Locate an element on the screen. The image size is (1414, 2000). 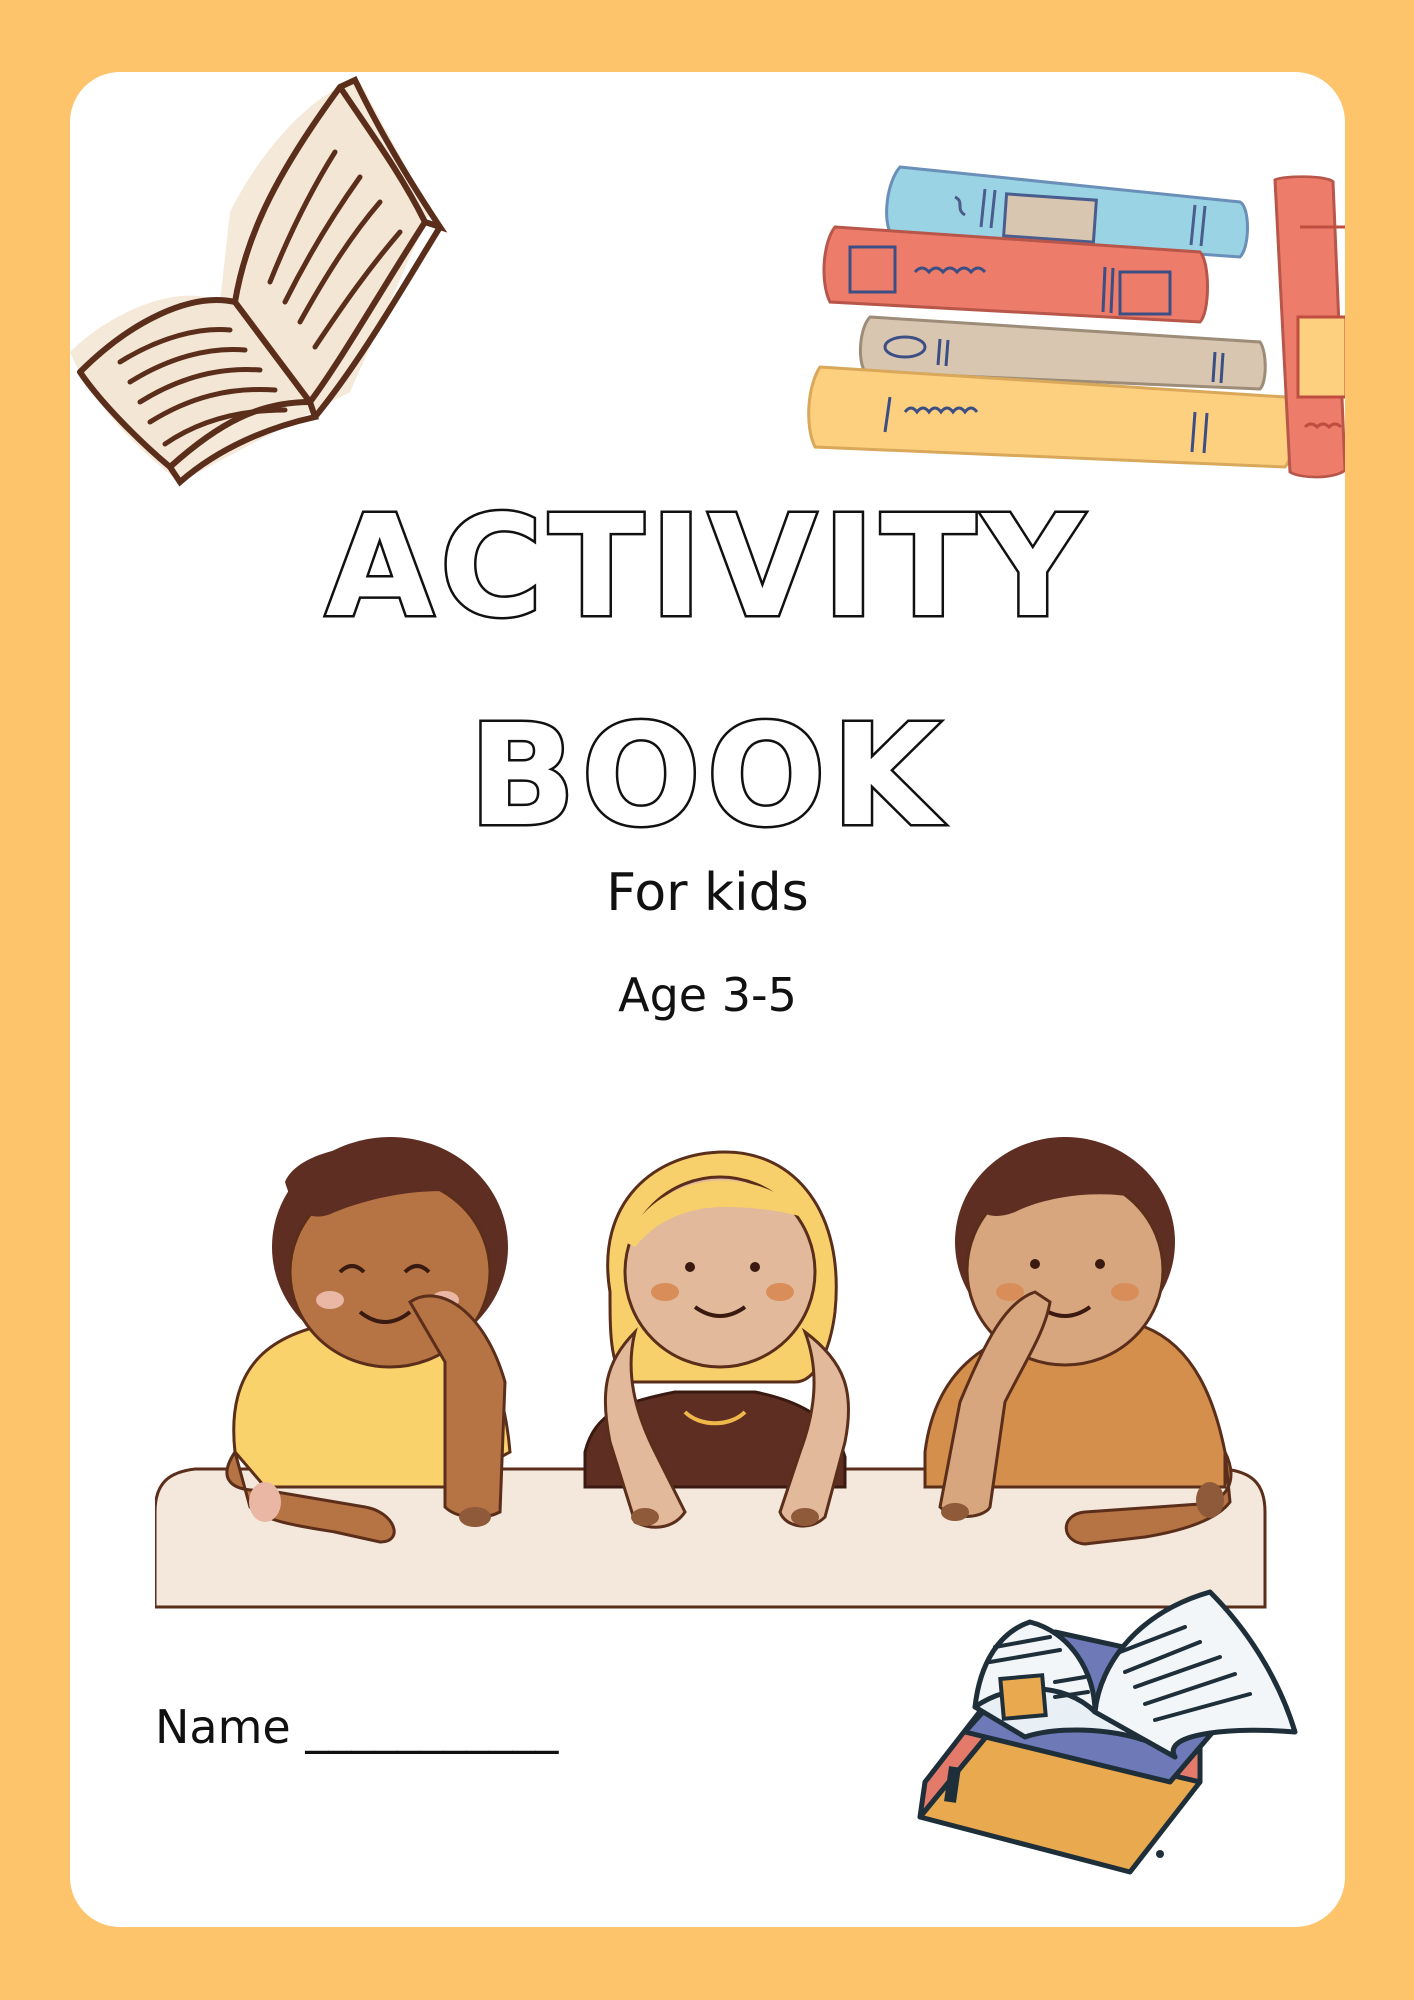
book-stack-icon is located at coordinates (1076, 322).